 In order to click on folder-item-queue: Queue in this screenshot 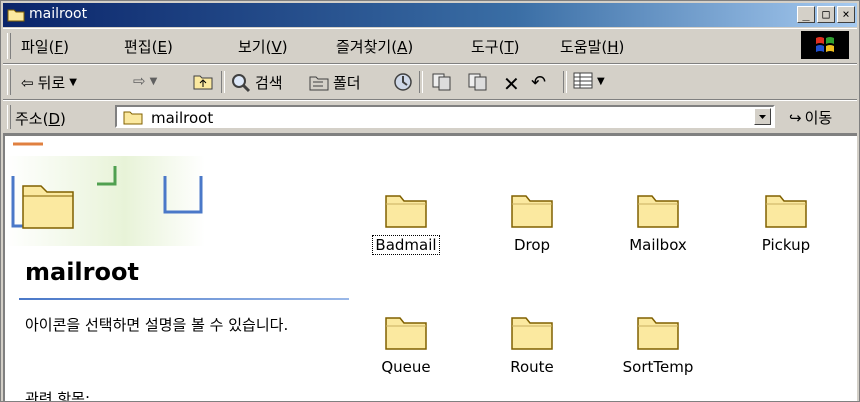, I will do `click(406, 344)`.